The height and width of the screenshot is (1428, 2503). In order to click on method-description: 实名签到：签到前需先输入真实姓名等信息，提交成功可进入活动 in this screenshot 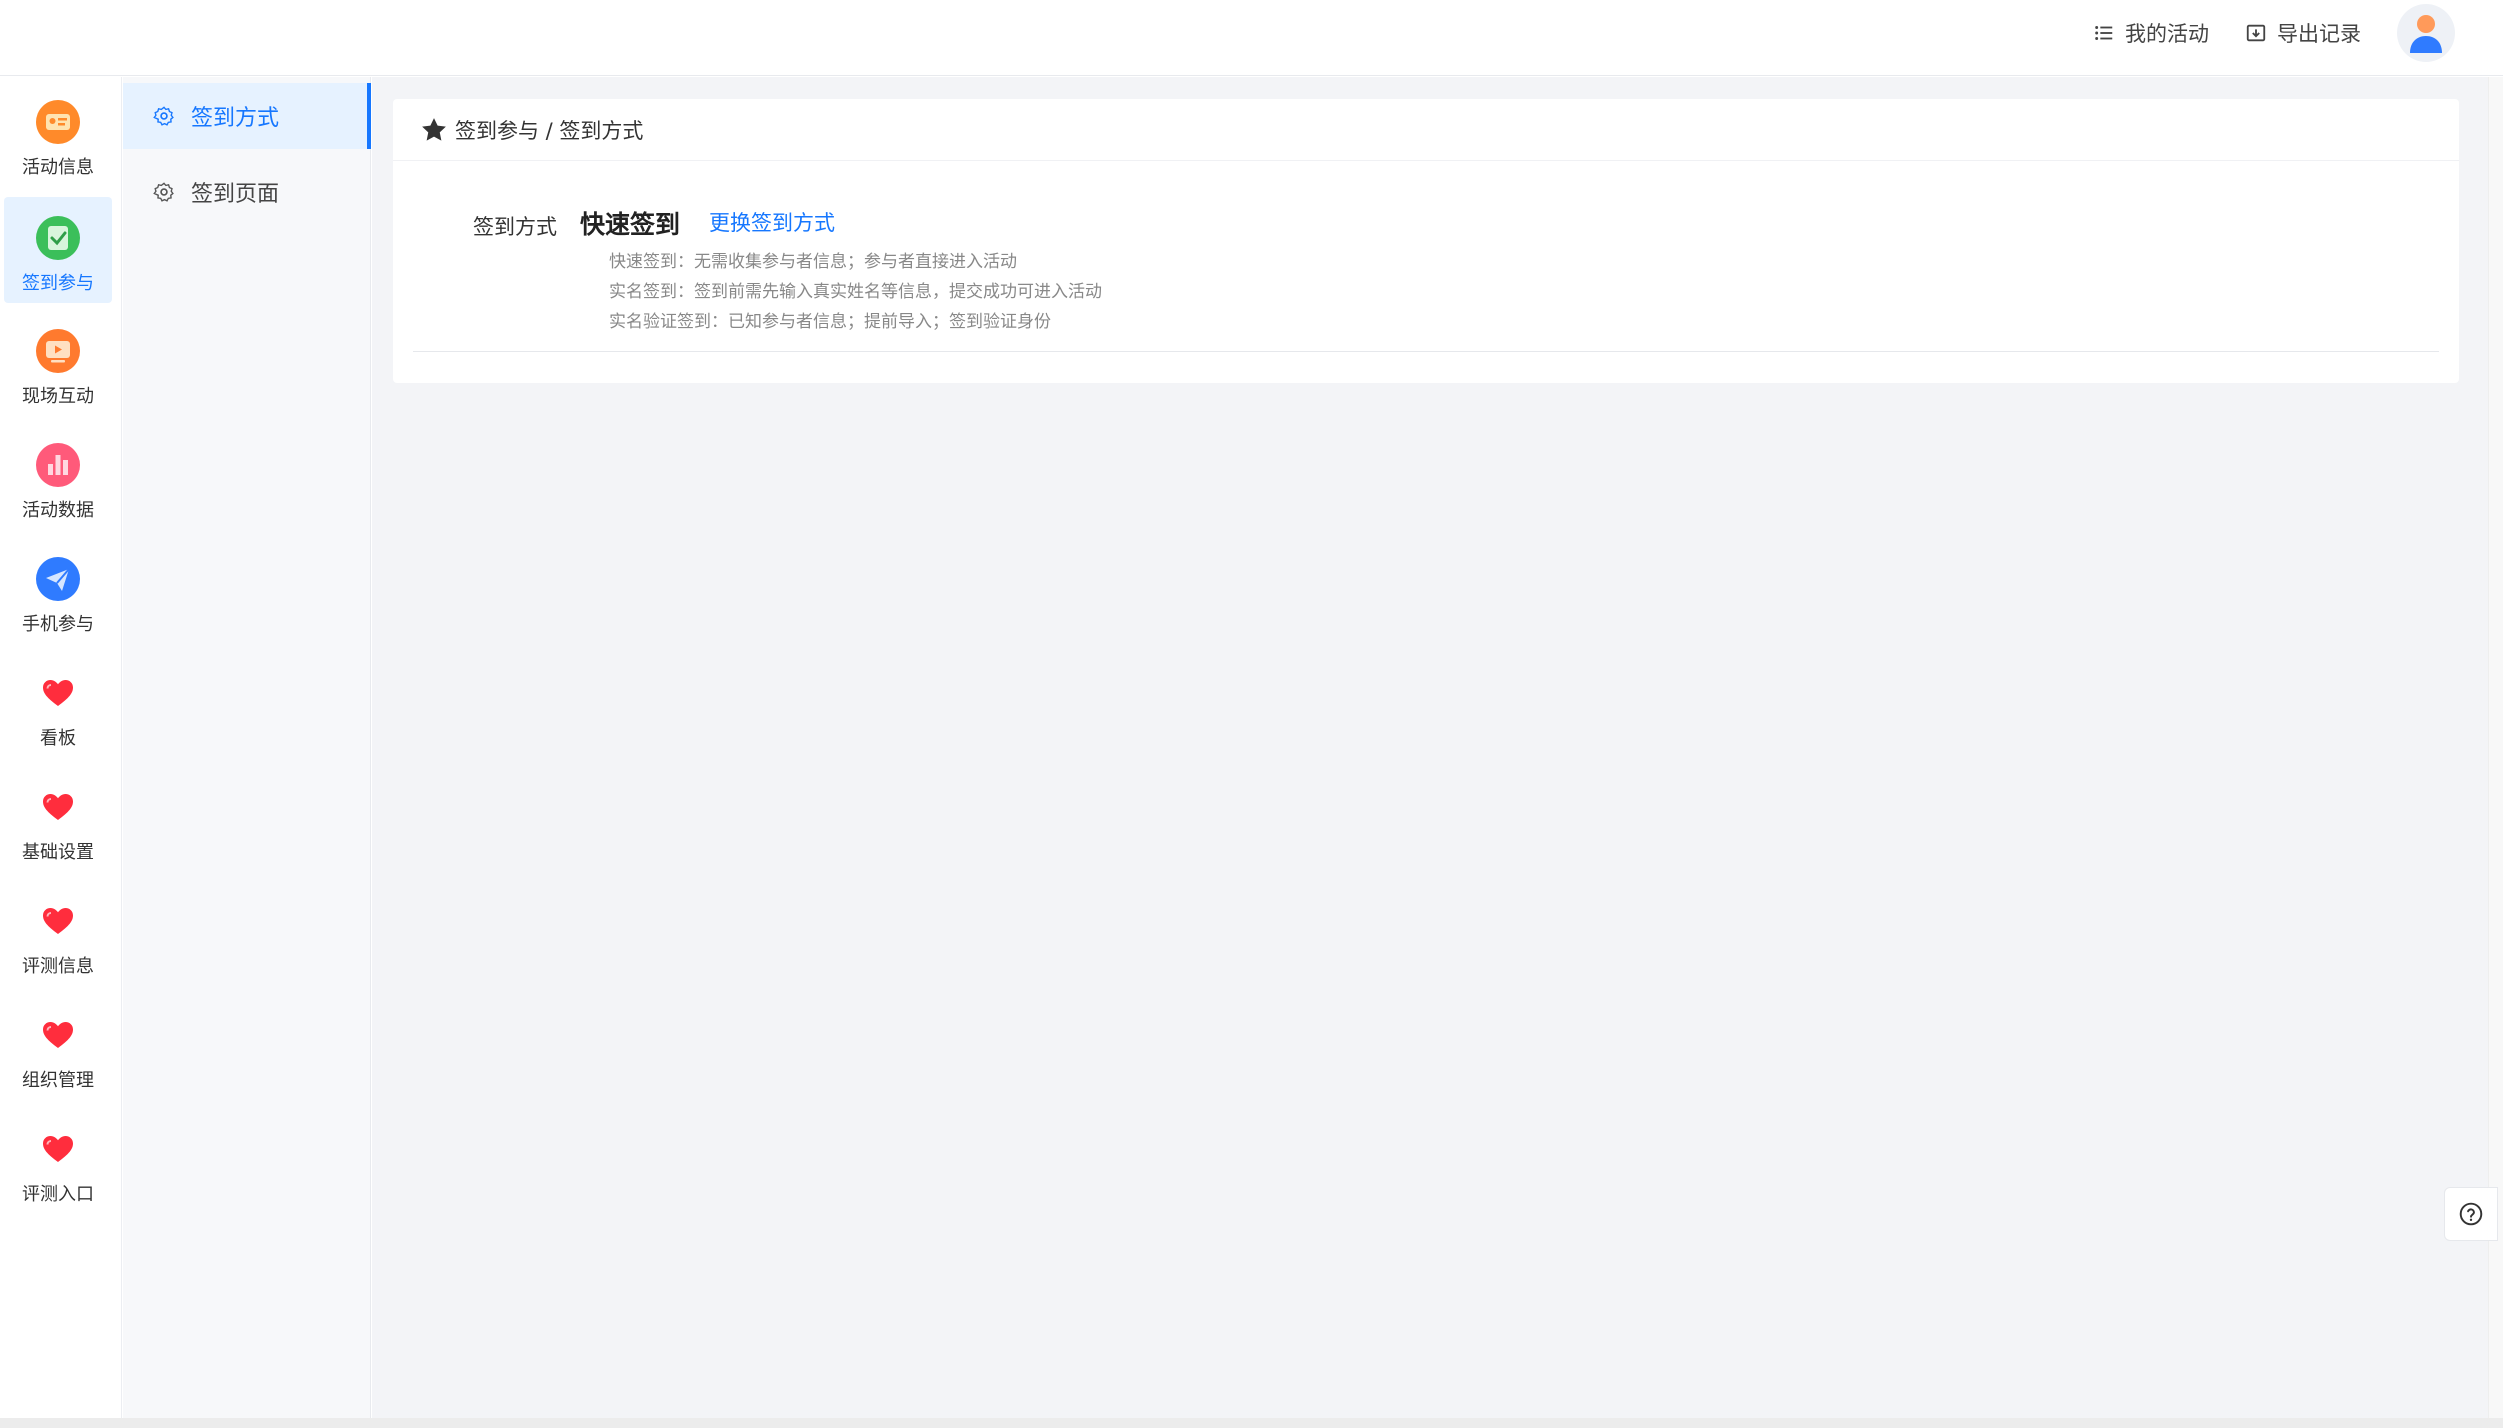, I will do `click(855, 292)`.